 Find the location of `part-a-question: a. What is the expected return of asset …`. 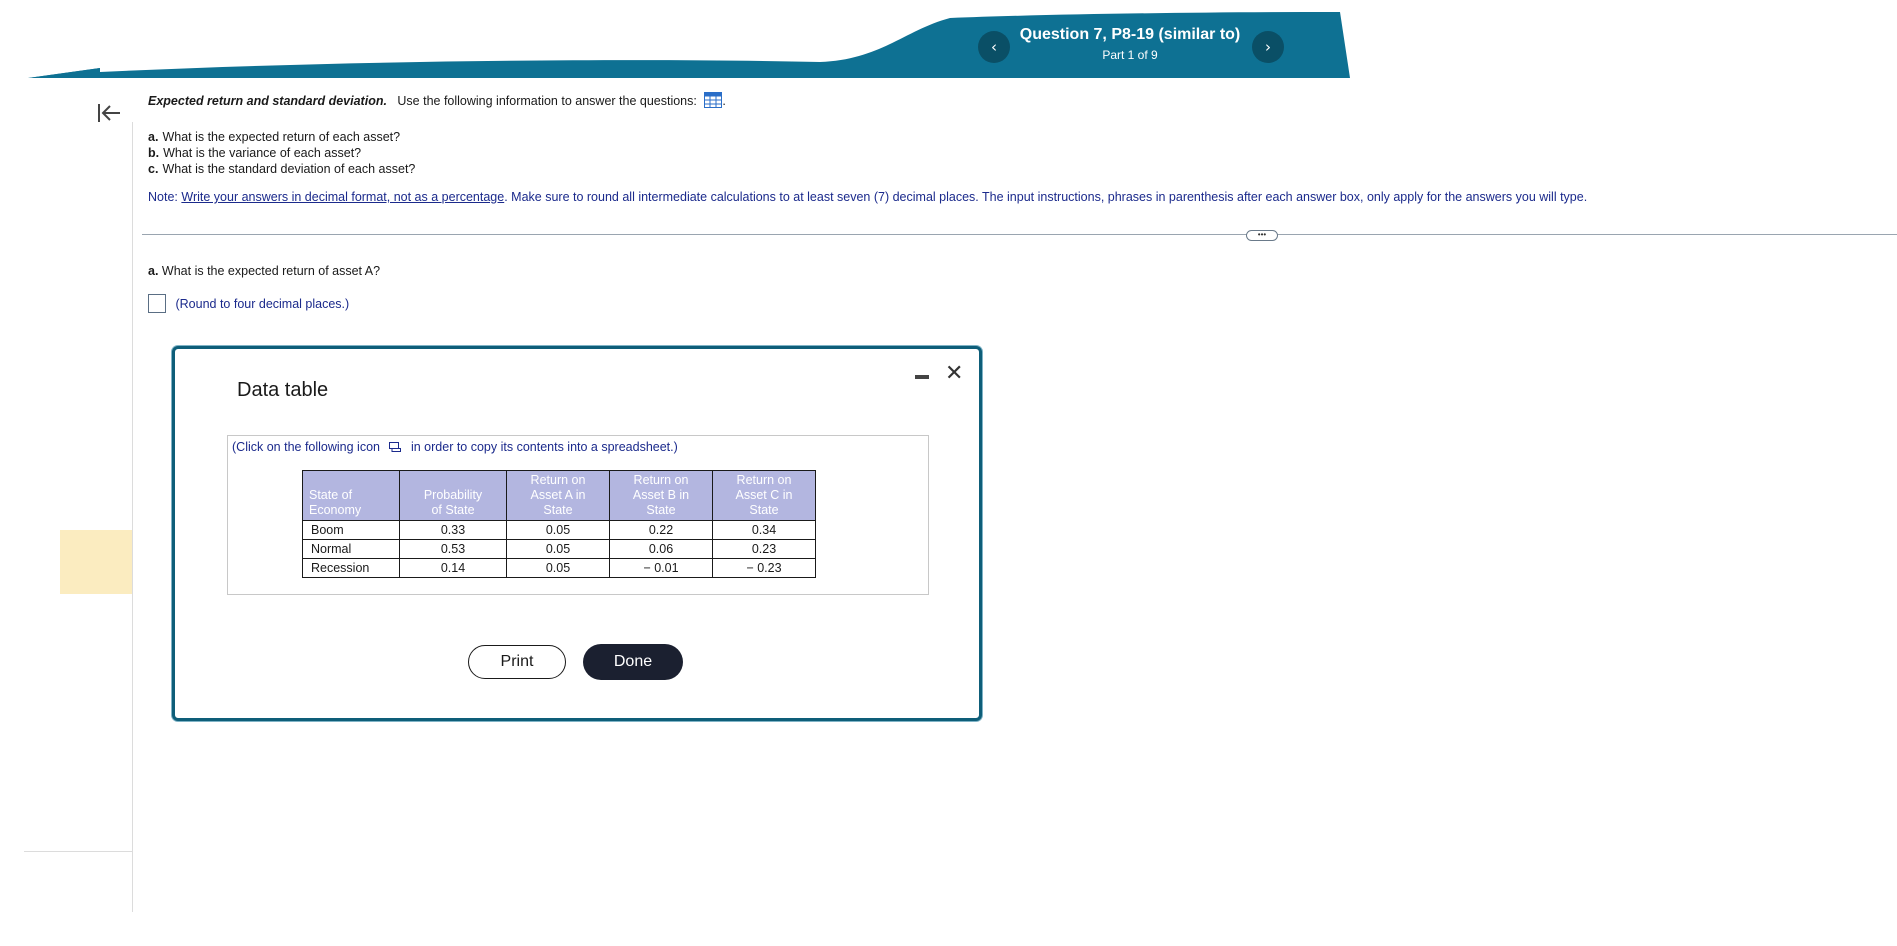

part-a-question: a. What is the expected return of asset … is located at coordinates (264, 271).